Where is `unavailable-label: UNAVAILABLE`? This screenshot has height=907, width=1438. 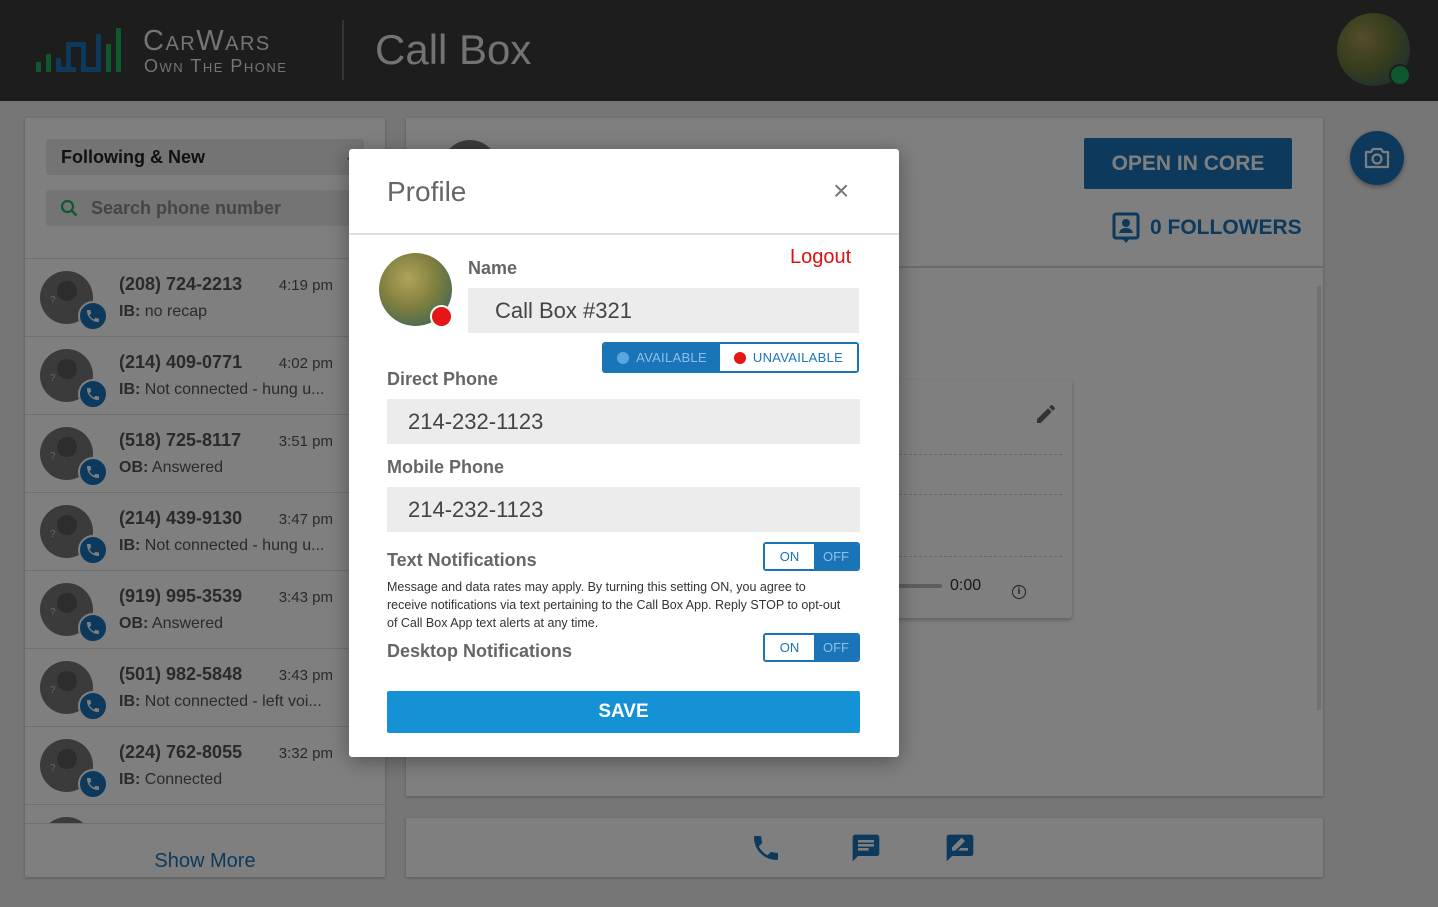 unavailable-label: UNAVAILABLE is located at coordinates (798, 357).